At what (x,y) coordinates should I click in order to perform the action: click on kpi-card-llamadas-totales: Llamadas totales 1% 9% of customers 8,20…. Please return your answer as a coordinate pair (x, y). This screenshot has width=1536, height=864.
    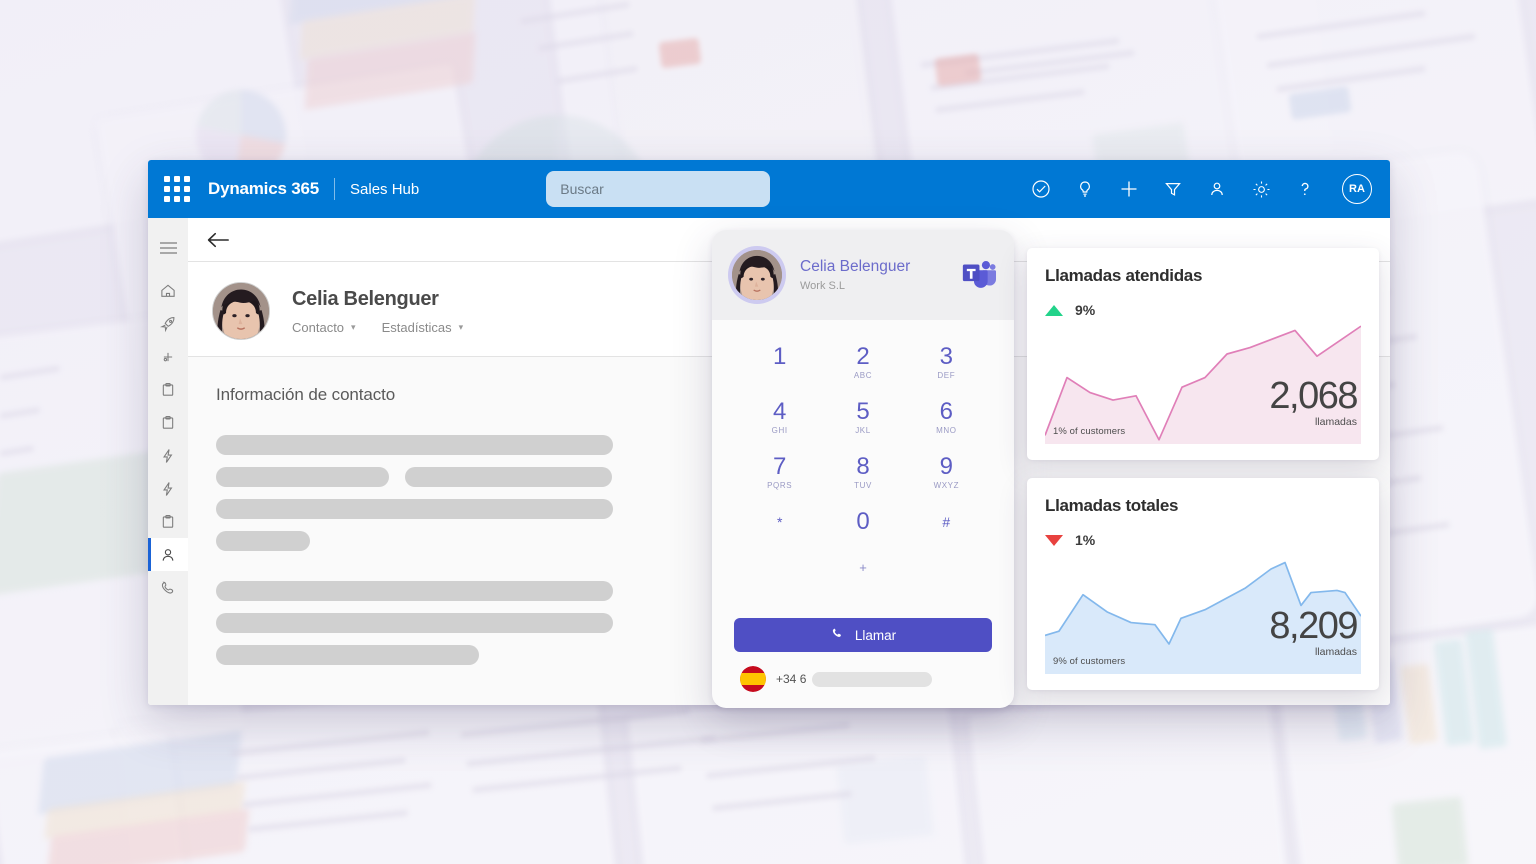
    Looking at the image, I should click on (1203, 584).